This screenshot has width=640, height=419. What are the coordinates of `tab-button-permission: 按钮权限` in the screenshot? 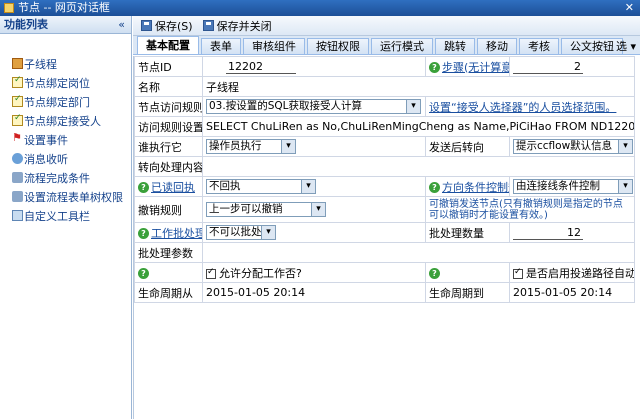 It's located at (338, 46).